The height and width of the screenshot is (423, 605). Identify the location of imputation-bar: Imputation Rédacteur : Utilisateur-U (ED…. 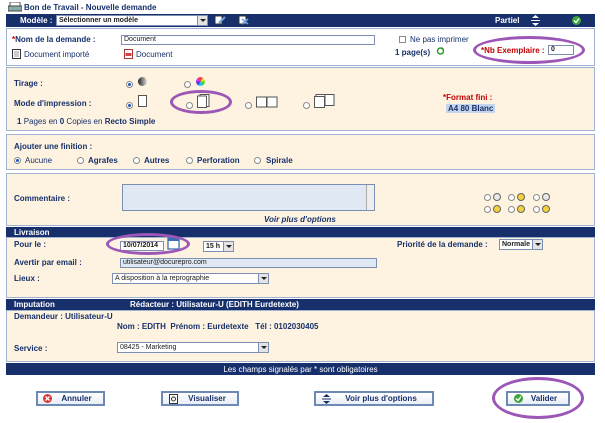
(300, 304).